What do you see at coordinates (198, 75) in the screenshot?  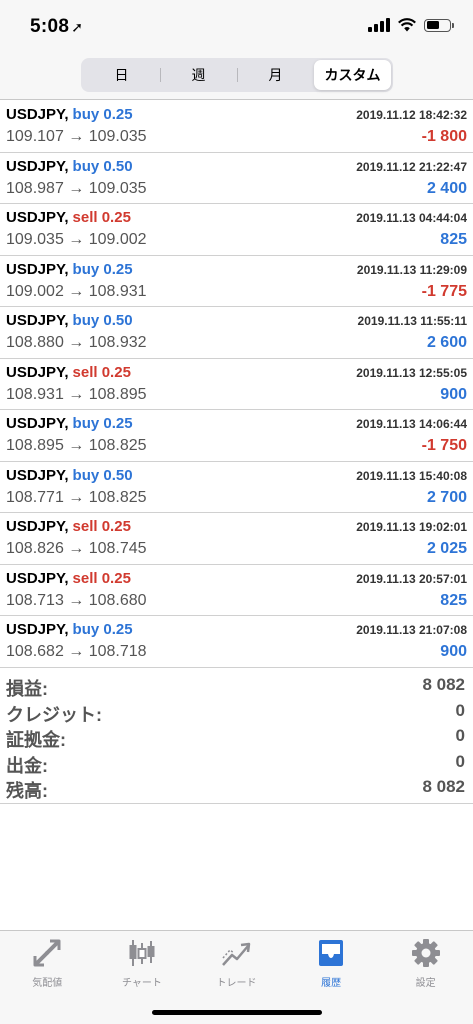 I see `tab-week: 週` at bounding box center [198, 75].